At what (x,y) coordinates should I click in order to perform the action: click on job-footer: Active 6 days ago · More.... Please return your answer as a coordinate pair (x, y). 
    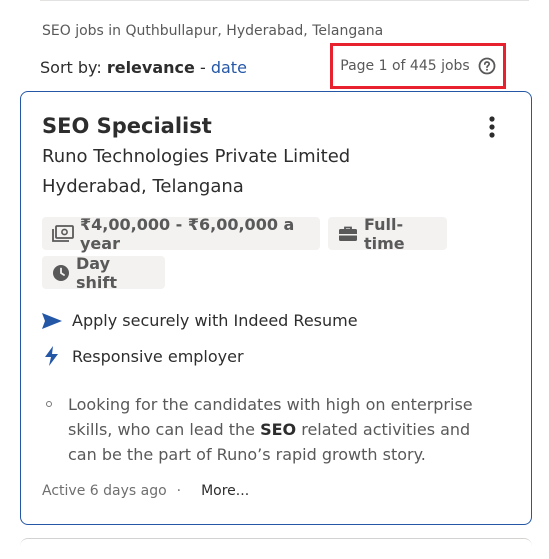
    Looking at the image, I should click on (145, 491).